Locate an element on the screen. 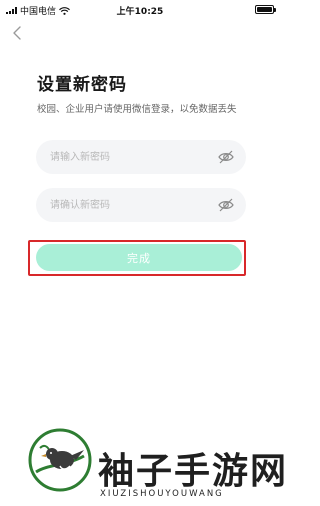 The image size is (320, 506). status-time: 上午10:25 is located at coordinates (140, 12).